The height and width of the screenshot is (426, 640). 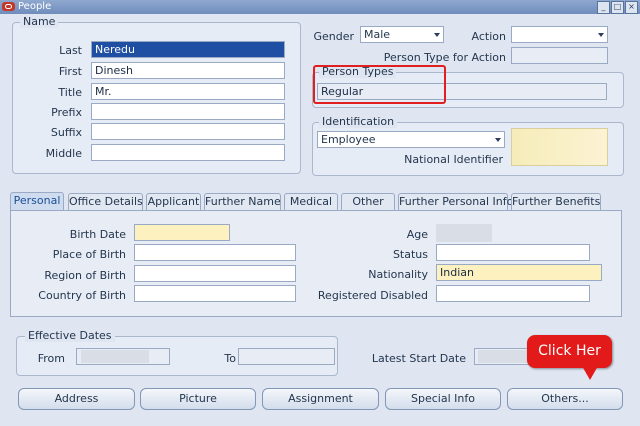 What do you see at coordinates (188, 49) in the screenshot?
I see `last-name-field: Neredu` at bounding box center [188, 49].